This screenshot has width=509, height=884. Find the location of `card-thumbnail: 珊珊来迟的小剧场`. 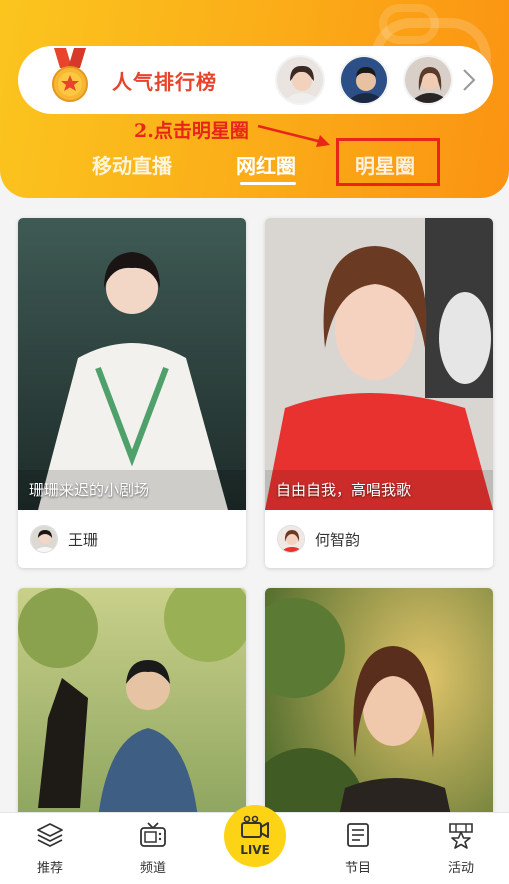

card-thumbnail: 珊珊来迟的小剧场 is located at coordinates (132, 364).